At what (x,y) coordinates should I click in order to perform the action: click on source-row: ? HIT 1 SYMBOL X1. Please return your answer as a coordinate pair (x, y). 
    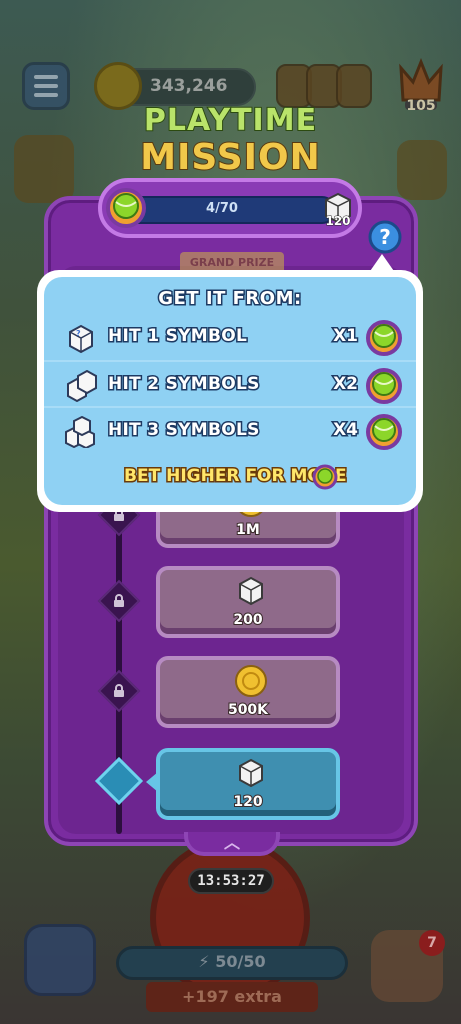
    Looking at the image, I should click on (230, 337).